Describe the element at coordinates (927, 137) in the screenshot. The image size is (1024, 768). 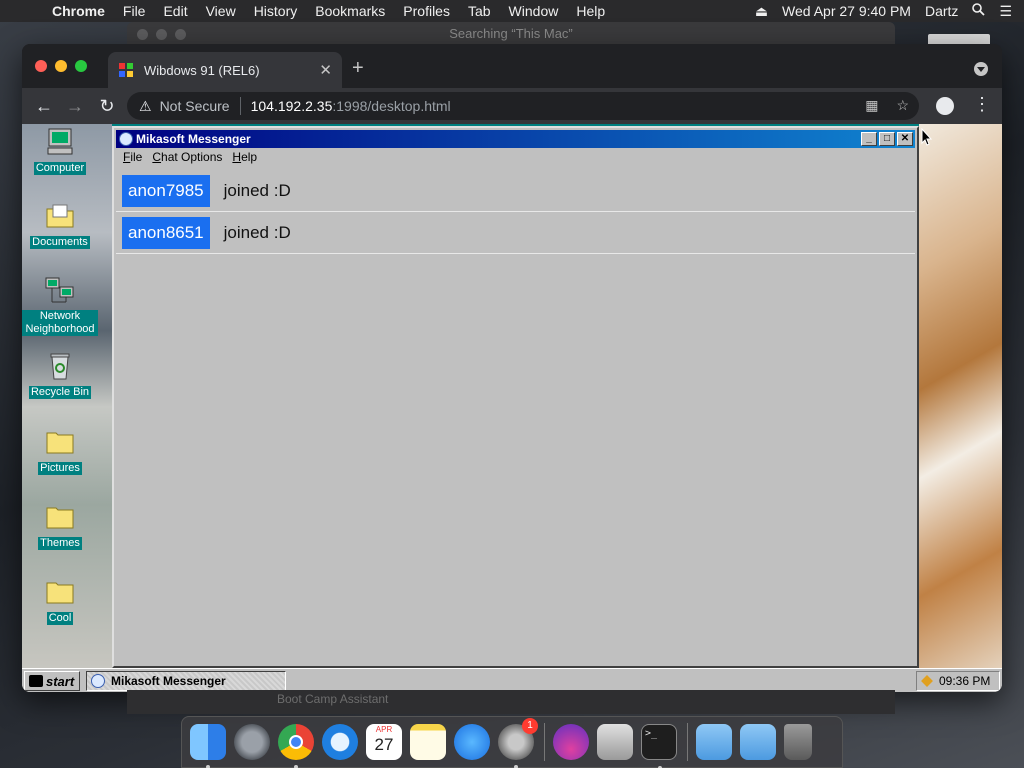
I see `mouse-cursor-icon` at that location.